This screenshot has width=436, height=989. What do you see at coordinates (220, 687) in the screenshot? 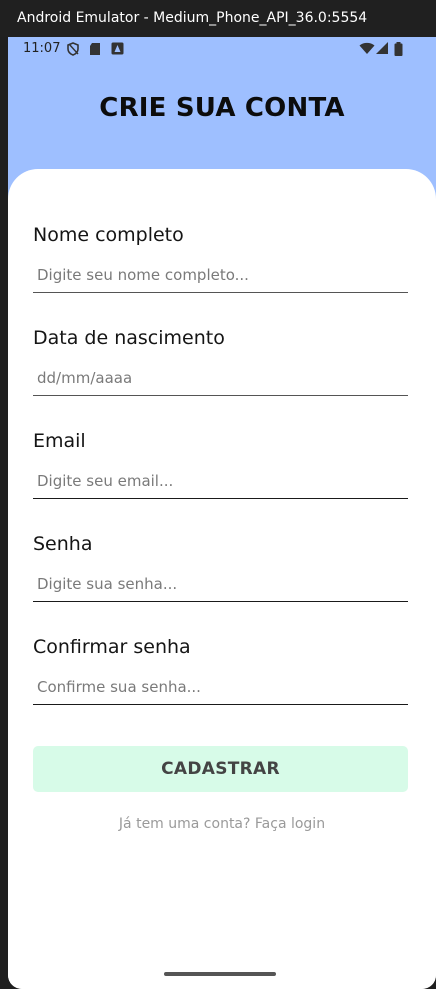
I see `confirm-password-input` at bounding box center [220, 687].